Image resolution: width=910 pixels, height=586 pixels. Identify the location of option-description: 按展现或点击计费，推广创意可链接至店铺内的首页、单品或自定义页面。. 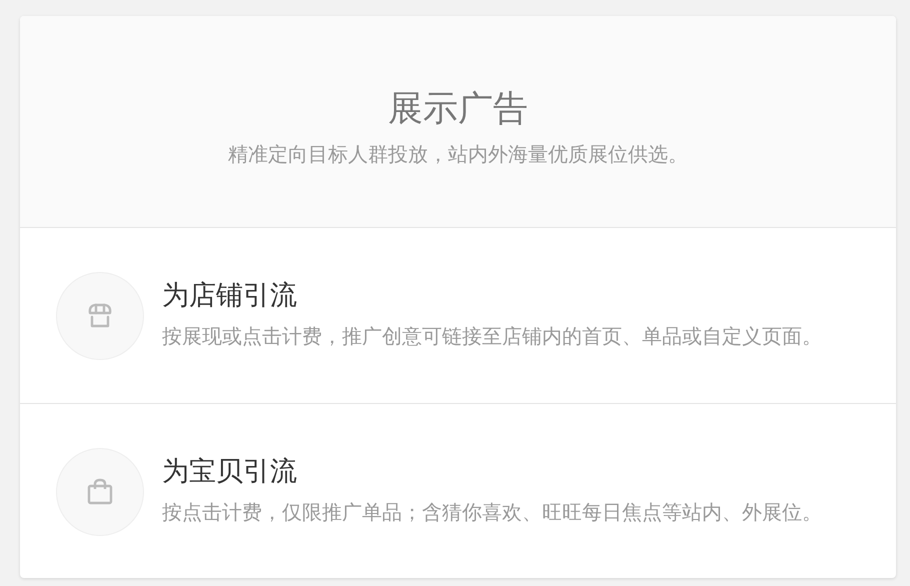
(492, 336).